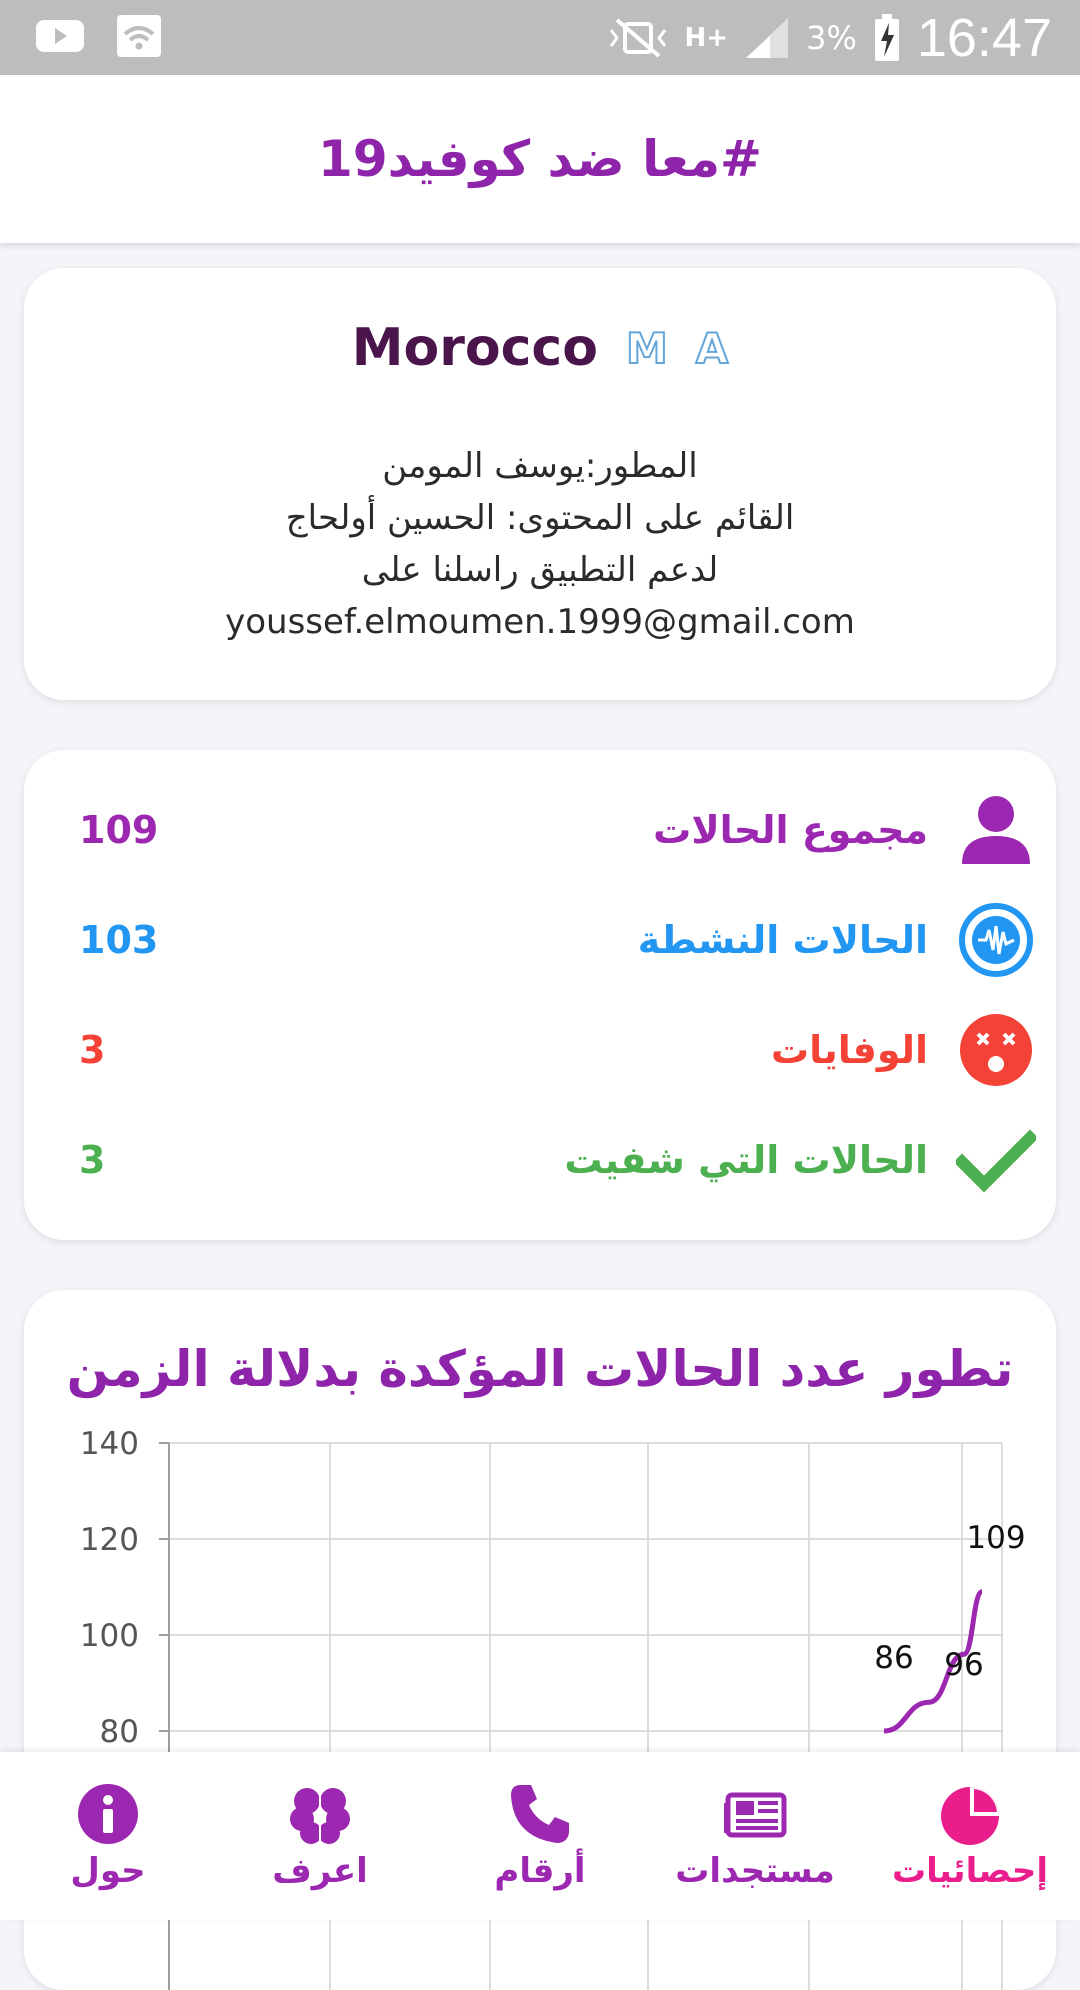  Describe the element at coordinates (996, 1161) in the screenshot. I see `check-icon` at that location.